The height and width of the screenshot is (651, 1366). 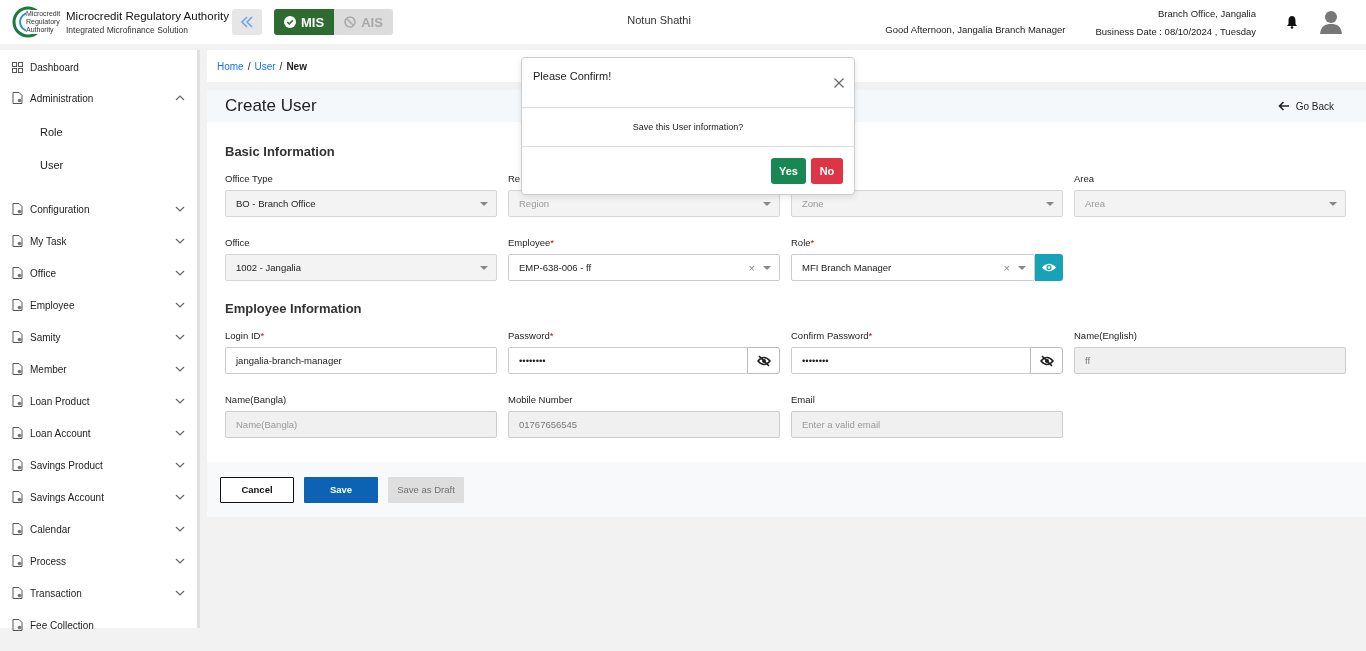 I want to click on field-label: Confirm Password*, so click(x=832, y=336).